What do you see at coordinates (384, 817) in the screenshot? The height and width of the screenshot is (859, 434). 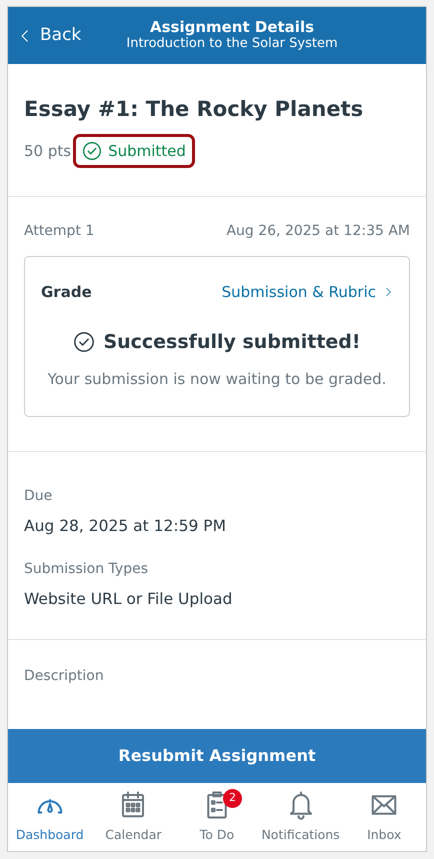 I see `tab-bar-item: Inbox` at bounding box center [384, 817].